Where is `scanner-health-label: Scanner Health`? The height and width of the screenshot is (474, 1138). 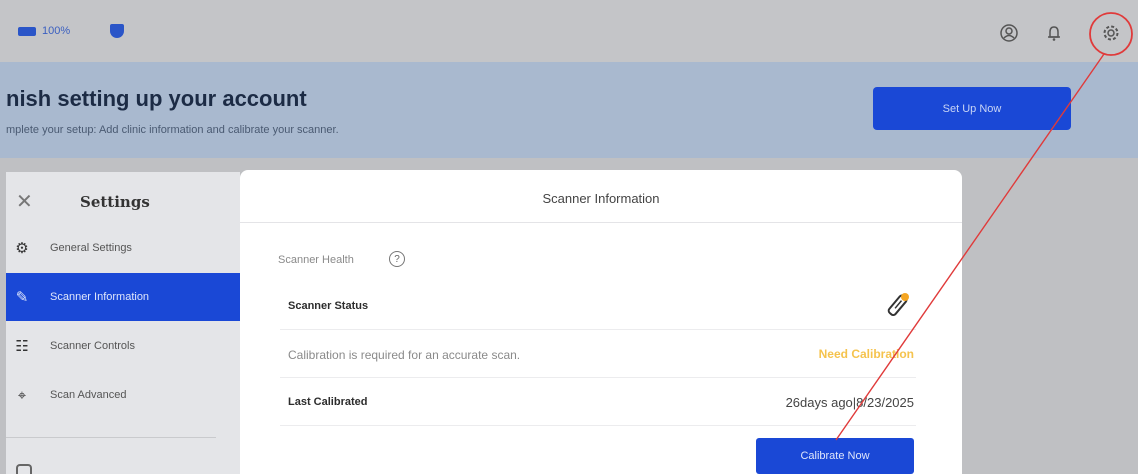 scanner-health-label: Scanner Health is located at coordinates (316, 260).